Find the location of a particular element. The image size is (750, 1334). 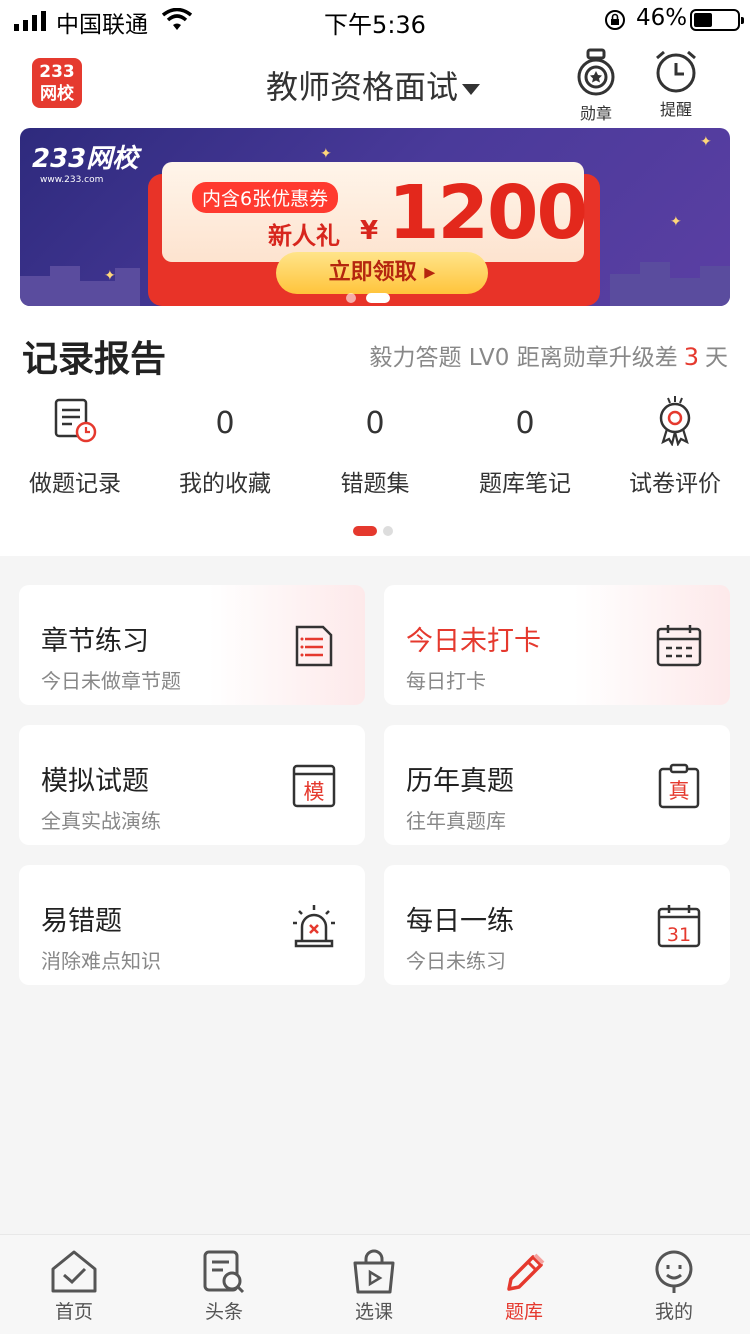

record-title: 记录报告 is located at coordinates (94, 359).